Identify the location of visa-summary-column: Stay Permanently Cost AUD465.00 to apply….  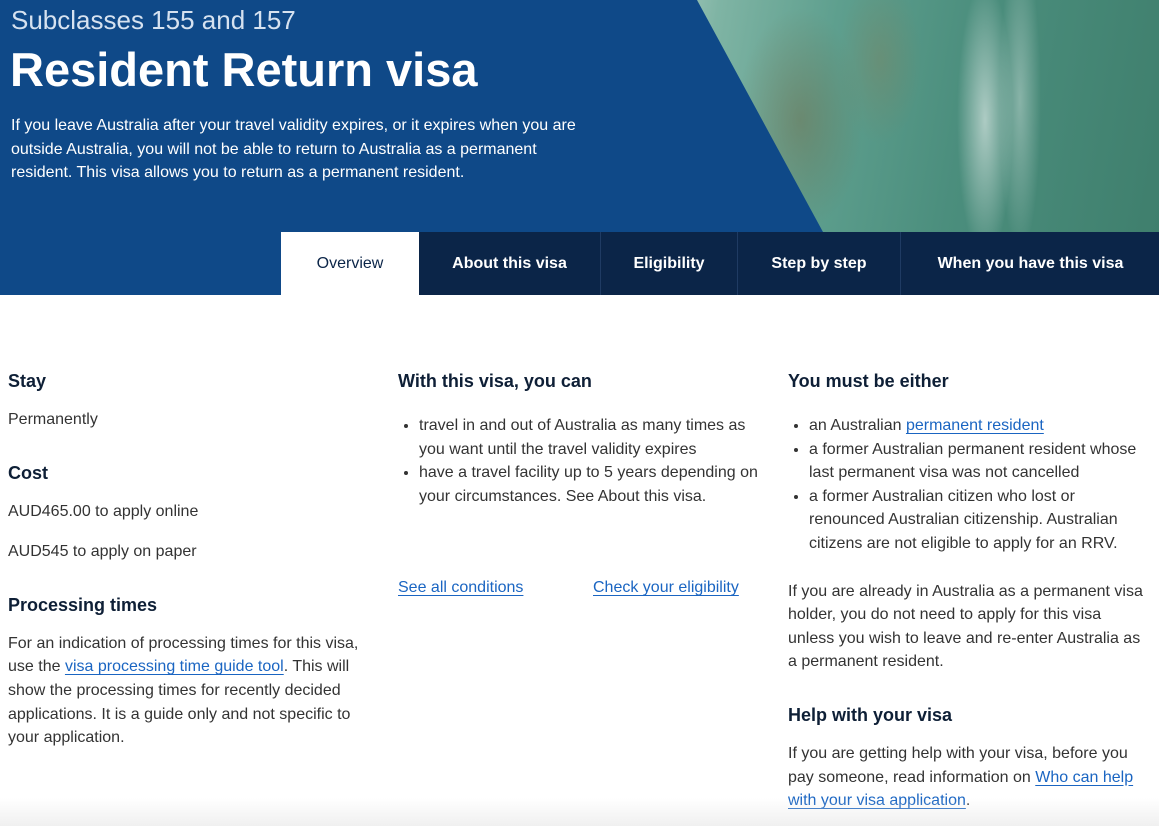
(193, 559).